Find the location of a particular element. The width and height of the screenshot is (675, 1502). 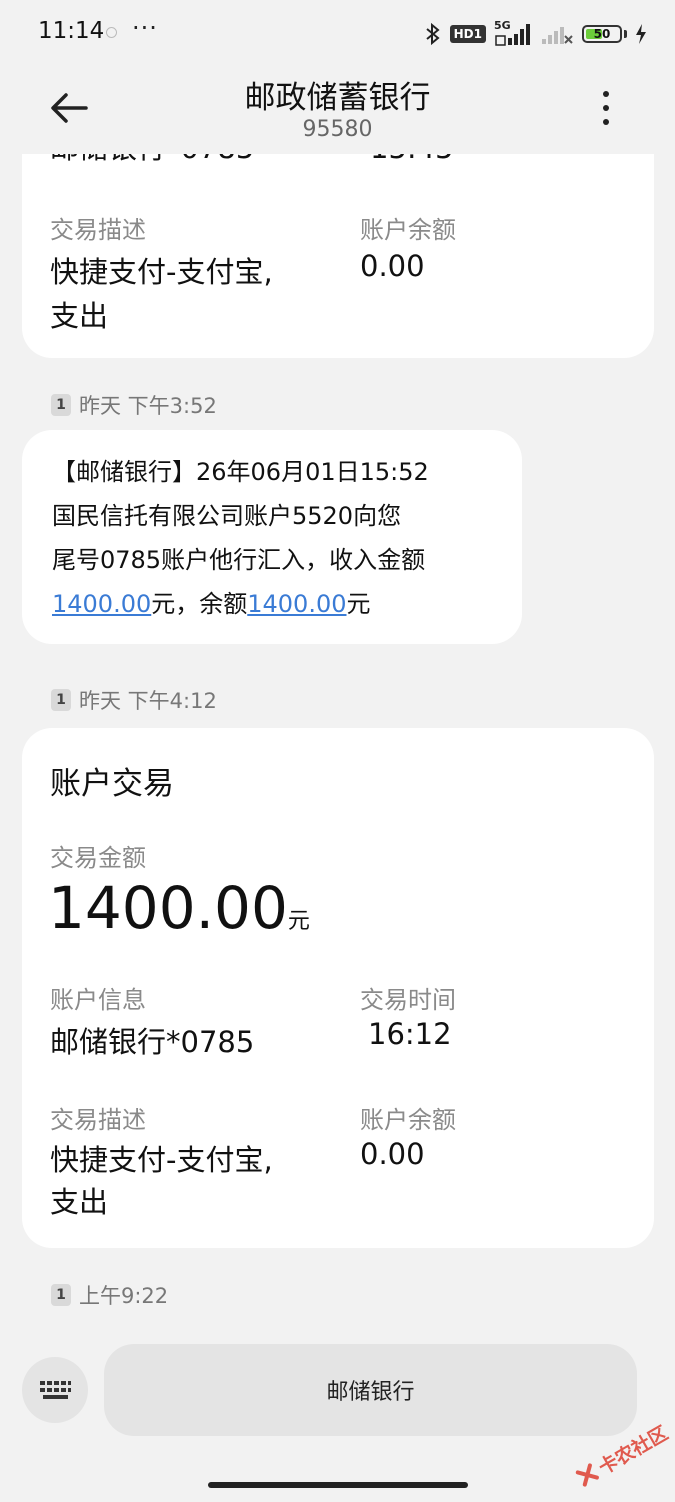

keyboard-toggle-button is located at coordinates (55, 1390).